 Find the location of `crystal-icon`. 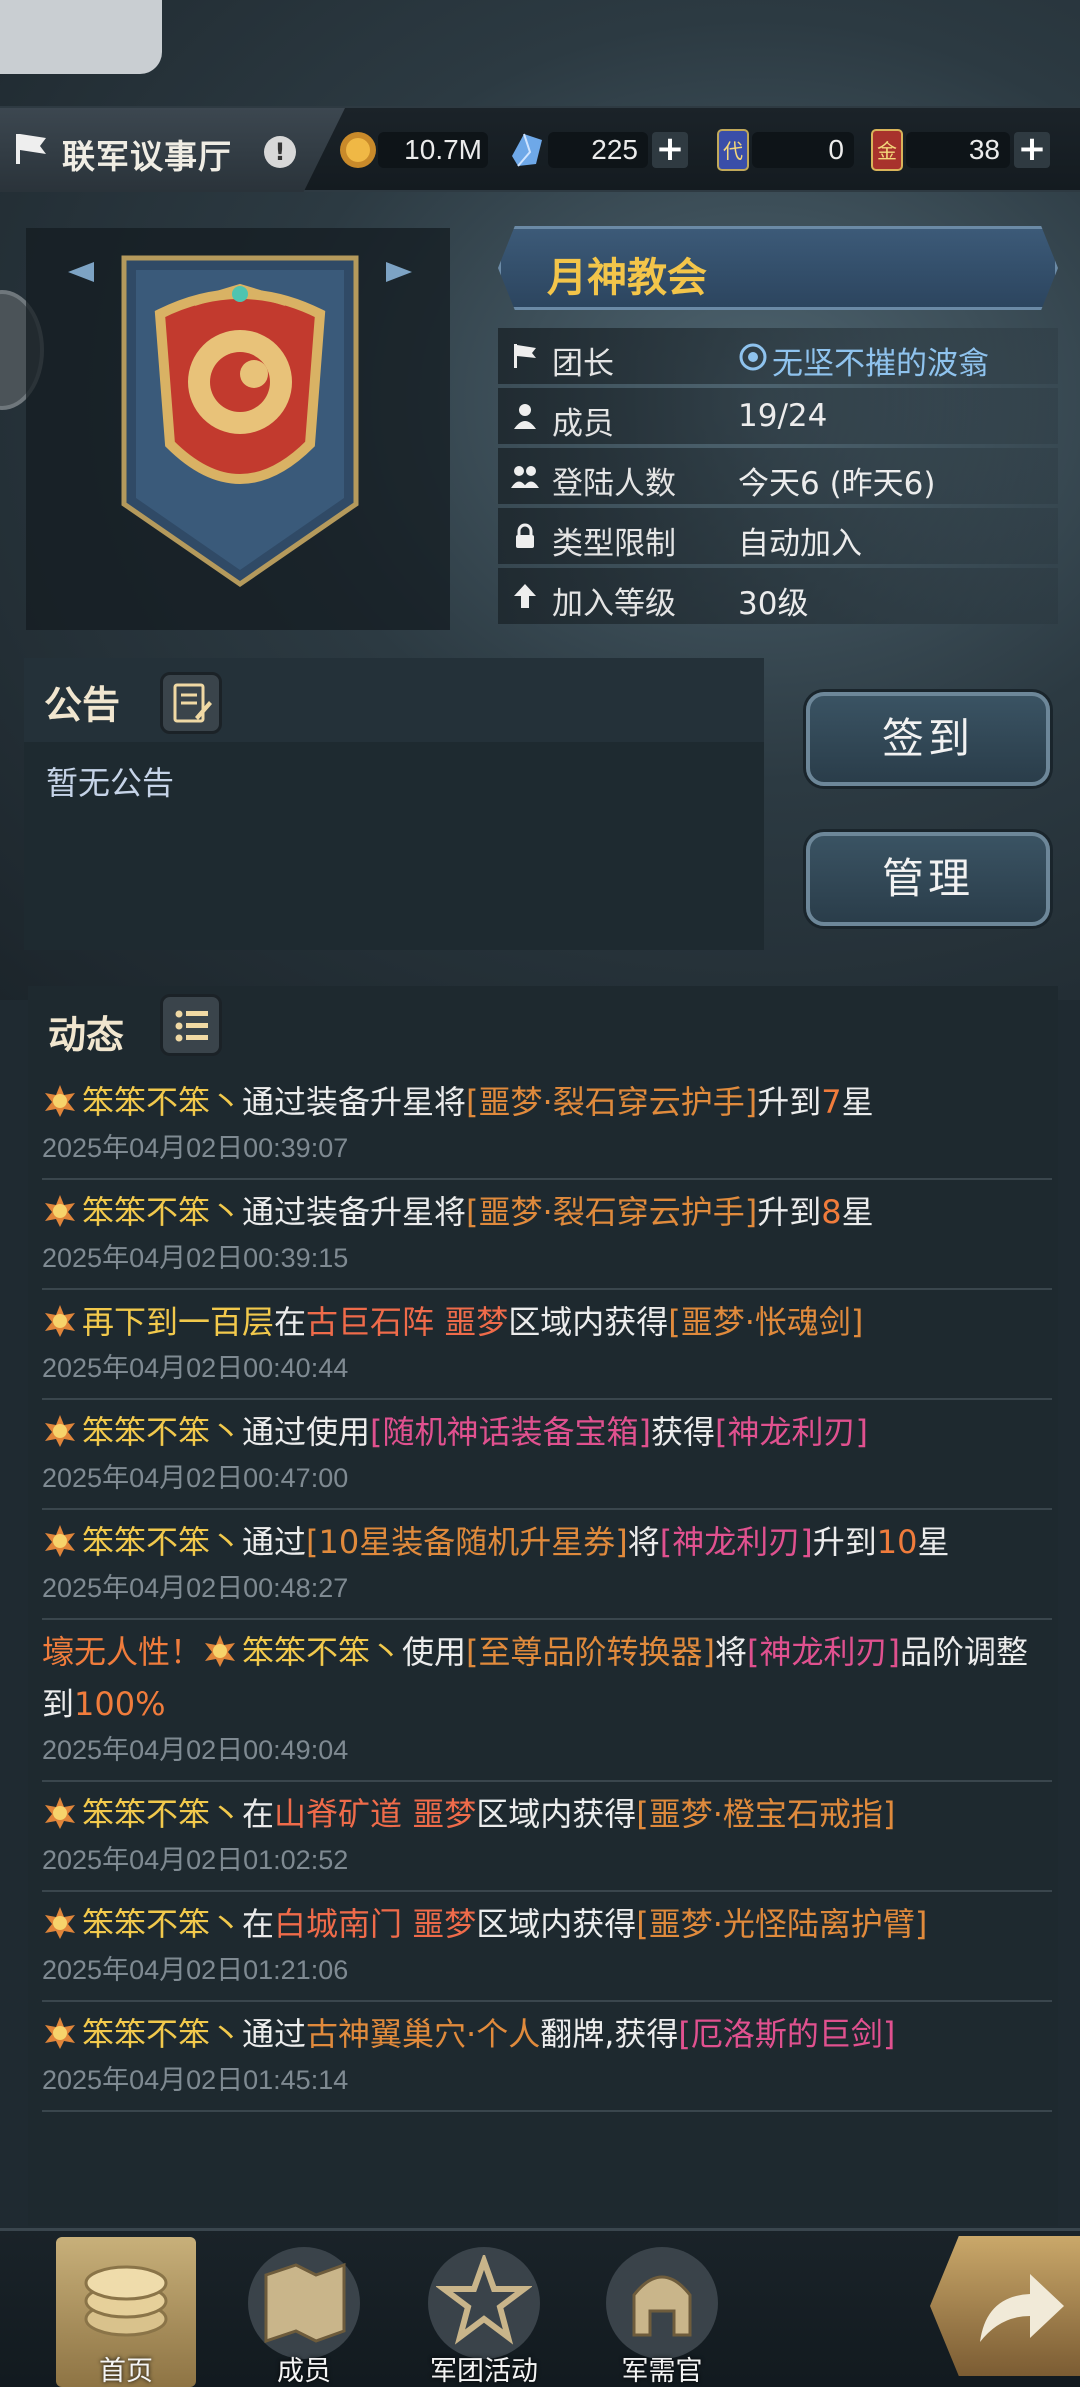

crystal-icon is located at coordinates (527, 150).